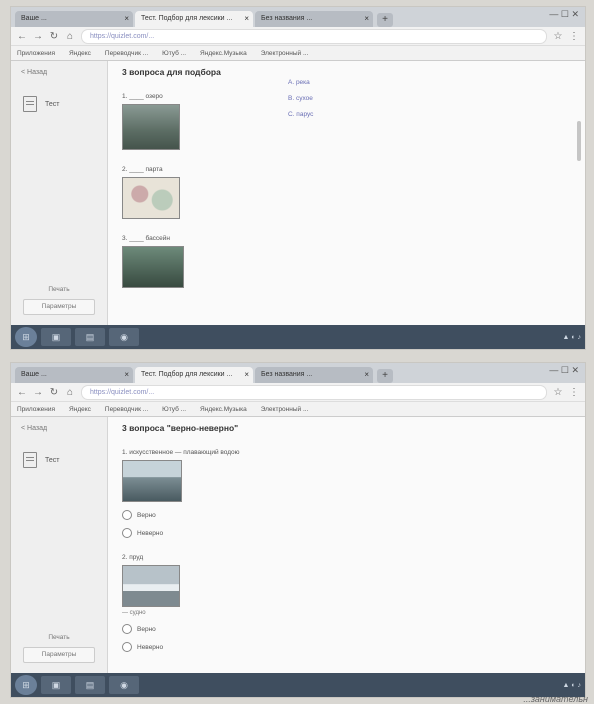 This screenshot has height=704, width=594. What do you see at coordinates (146, 238) in the screenshot?
I see `question-label: 3. ____ бассейн` at bounding box center [146, 238].